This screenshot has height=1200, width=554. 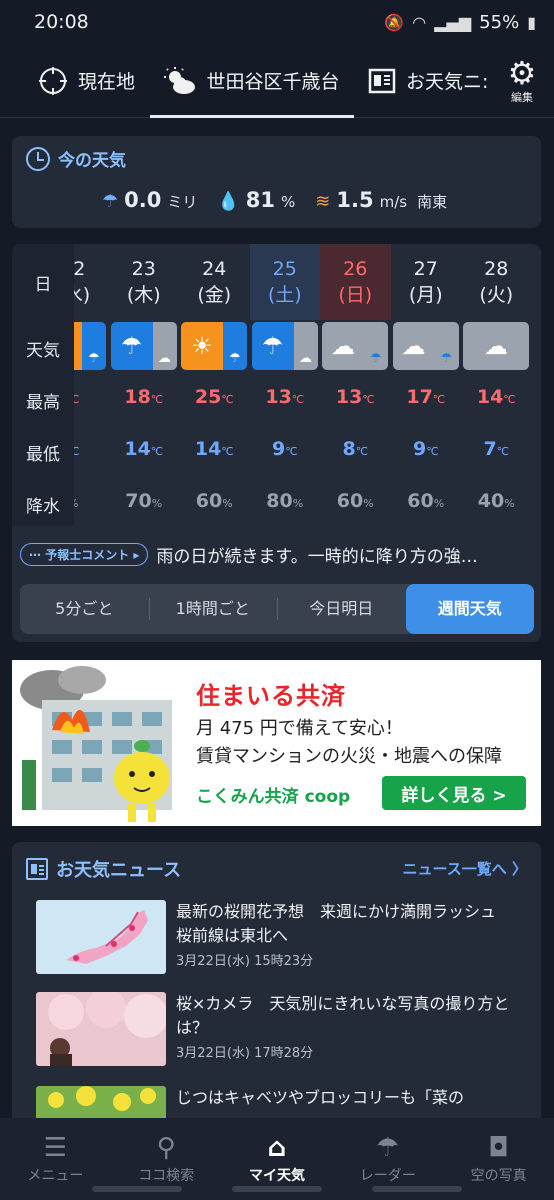 I want to click on day-column: 27 (月) ☁ ☂ 17℃ 9℃ 60%, so click(x=426, y=385).